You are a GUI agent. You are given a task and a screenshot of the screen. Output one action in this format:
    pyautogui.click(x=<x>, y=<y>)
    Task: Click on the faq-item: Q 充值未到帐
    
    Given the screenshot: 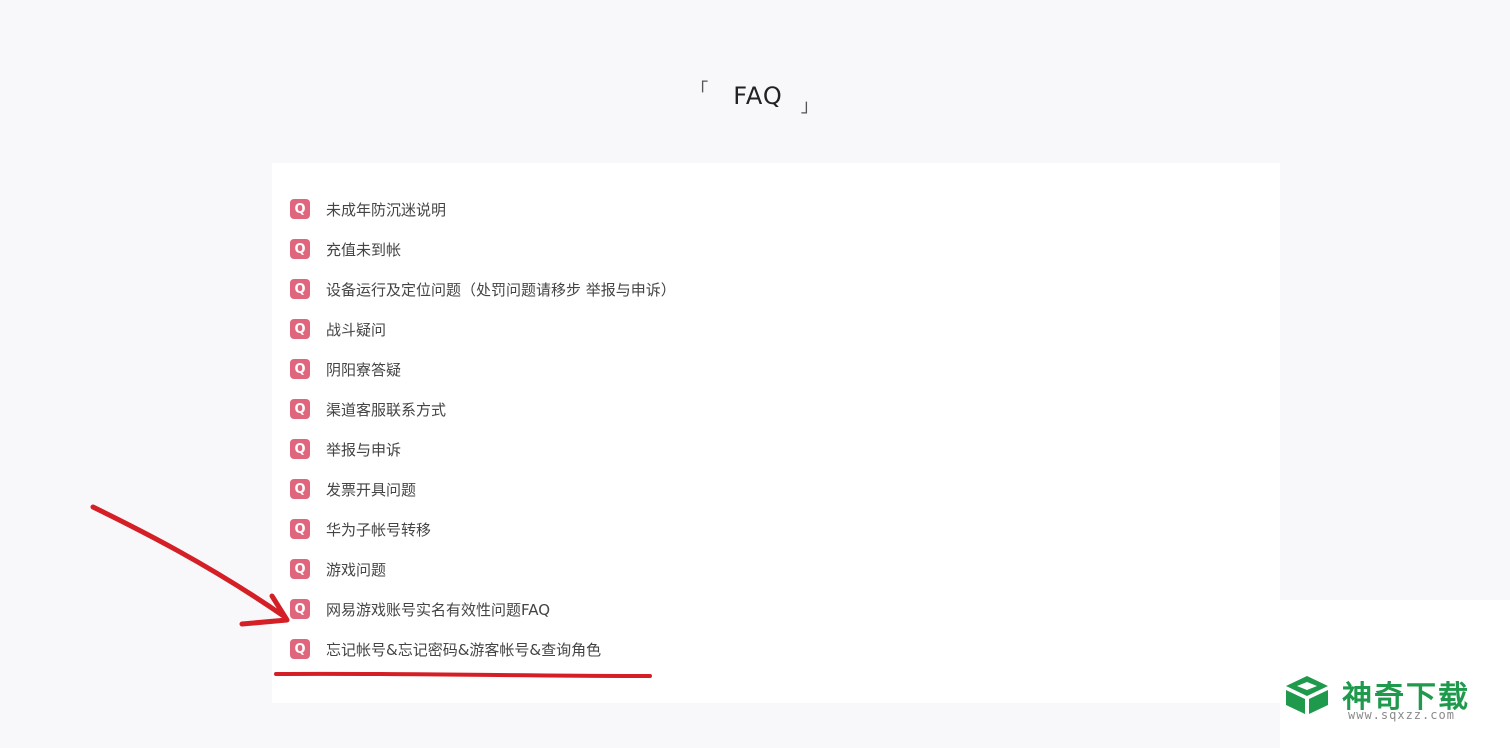 What is the action you would take?
    pyautogui.click(x=785, y=249)
    